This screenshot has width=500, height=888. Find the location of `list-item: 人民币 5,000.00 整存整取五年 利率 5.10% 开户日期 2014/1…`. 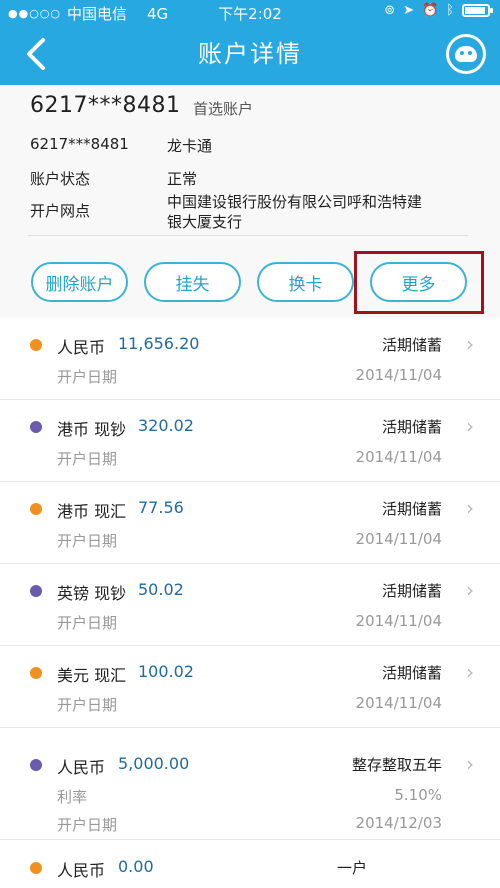

list-item: 人民币 5,000.00 整存整取五年 利率 5.10% 开户日期 2014/1… is located at coordinates (250, 784).